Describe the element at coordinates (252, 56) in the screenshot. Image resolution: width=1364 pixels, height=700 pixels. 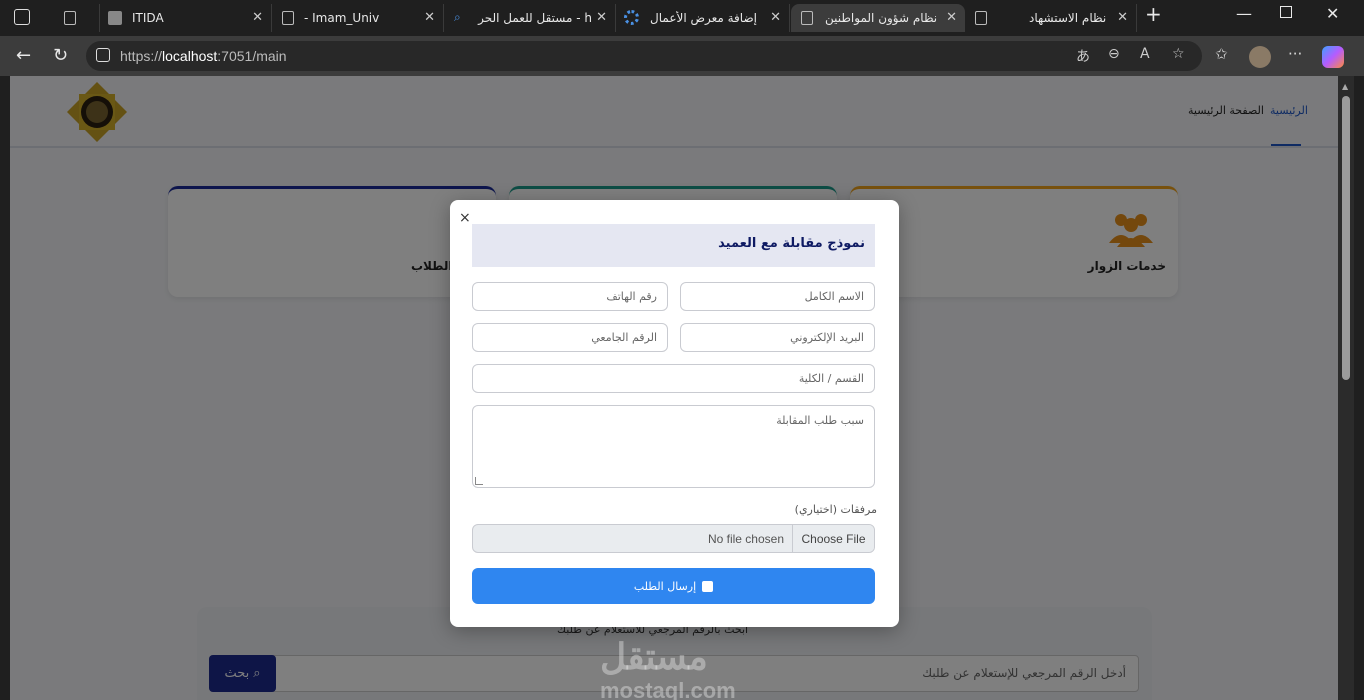
I see `url-path: :7051/main` at that location.